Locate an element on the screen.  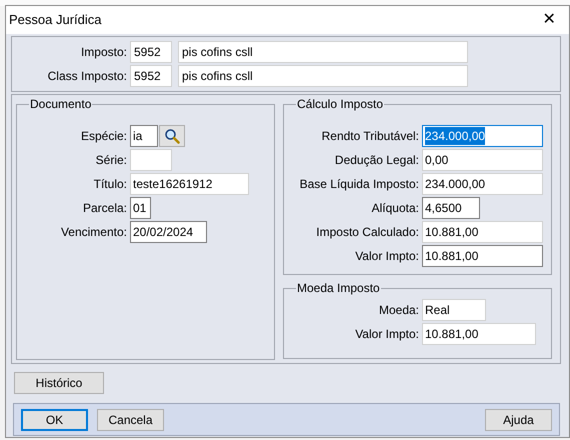
field-label: Imposto Calculado: is located at coordinates (367, 232).